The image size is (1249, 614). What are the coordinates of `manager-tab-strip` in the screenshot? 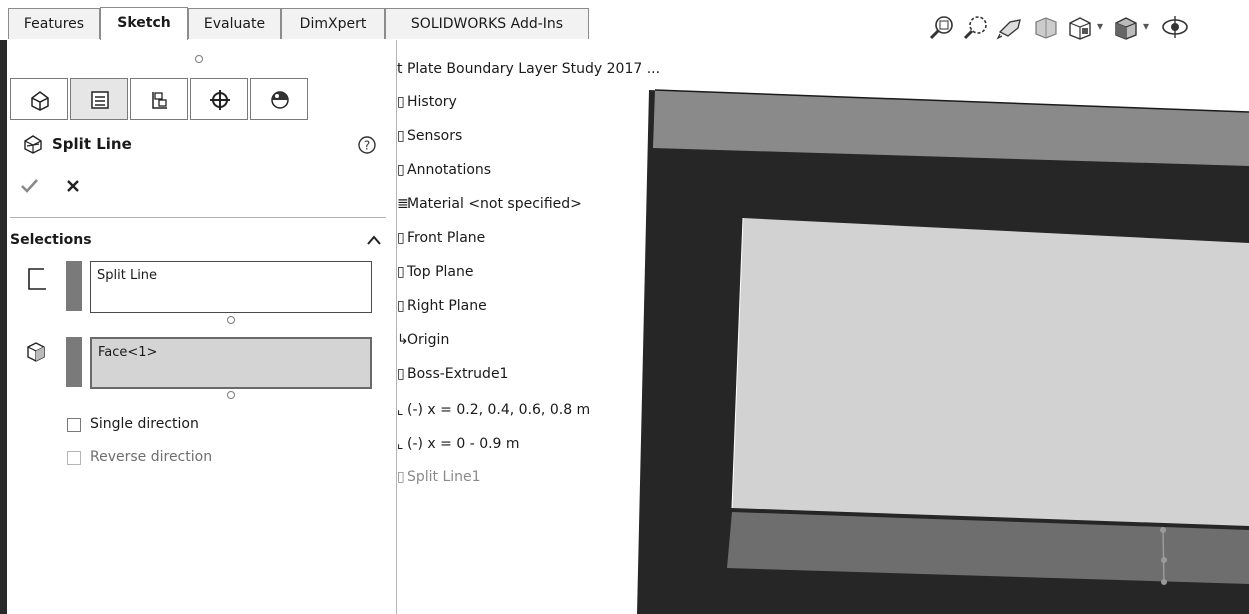 It's located at (159, 100).